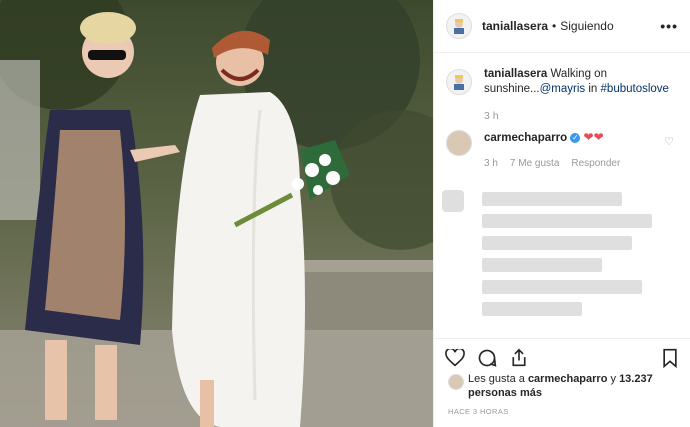 The image size is (690, 427). I want to click on caption-username: taniallasera, so click(515, 74).